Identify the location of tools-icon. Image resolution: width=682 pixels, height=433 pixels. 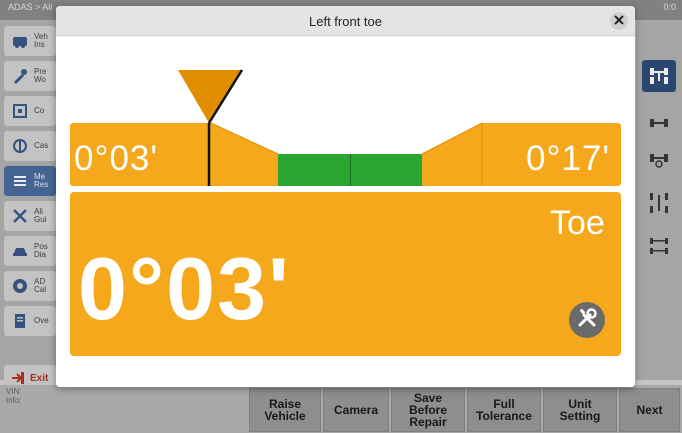
(587, 320).